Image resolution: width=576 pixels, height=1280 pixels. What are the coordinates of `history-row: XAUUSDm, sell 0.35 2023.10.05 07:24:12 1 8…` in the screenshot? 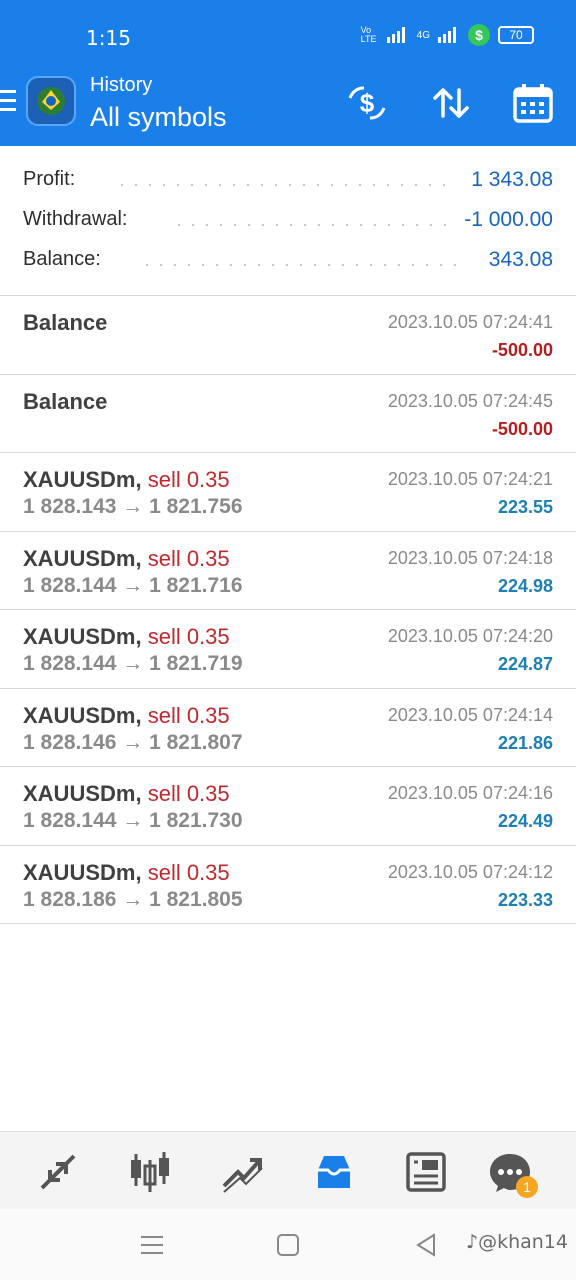 It's located at (288, 885).